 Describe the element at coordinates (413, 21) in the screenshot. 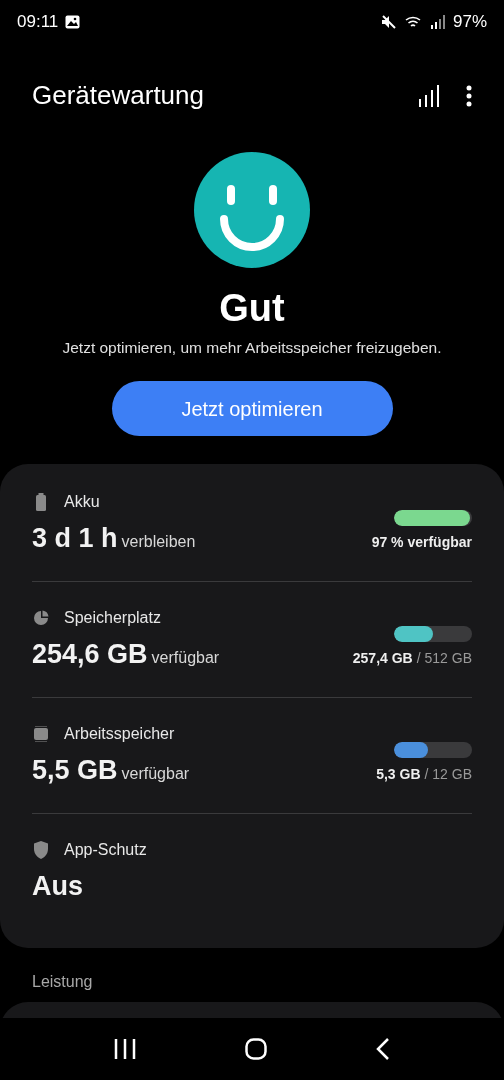

I see `wifi-icon` at that location.